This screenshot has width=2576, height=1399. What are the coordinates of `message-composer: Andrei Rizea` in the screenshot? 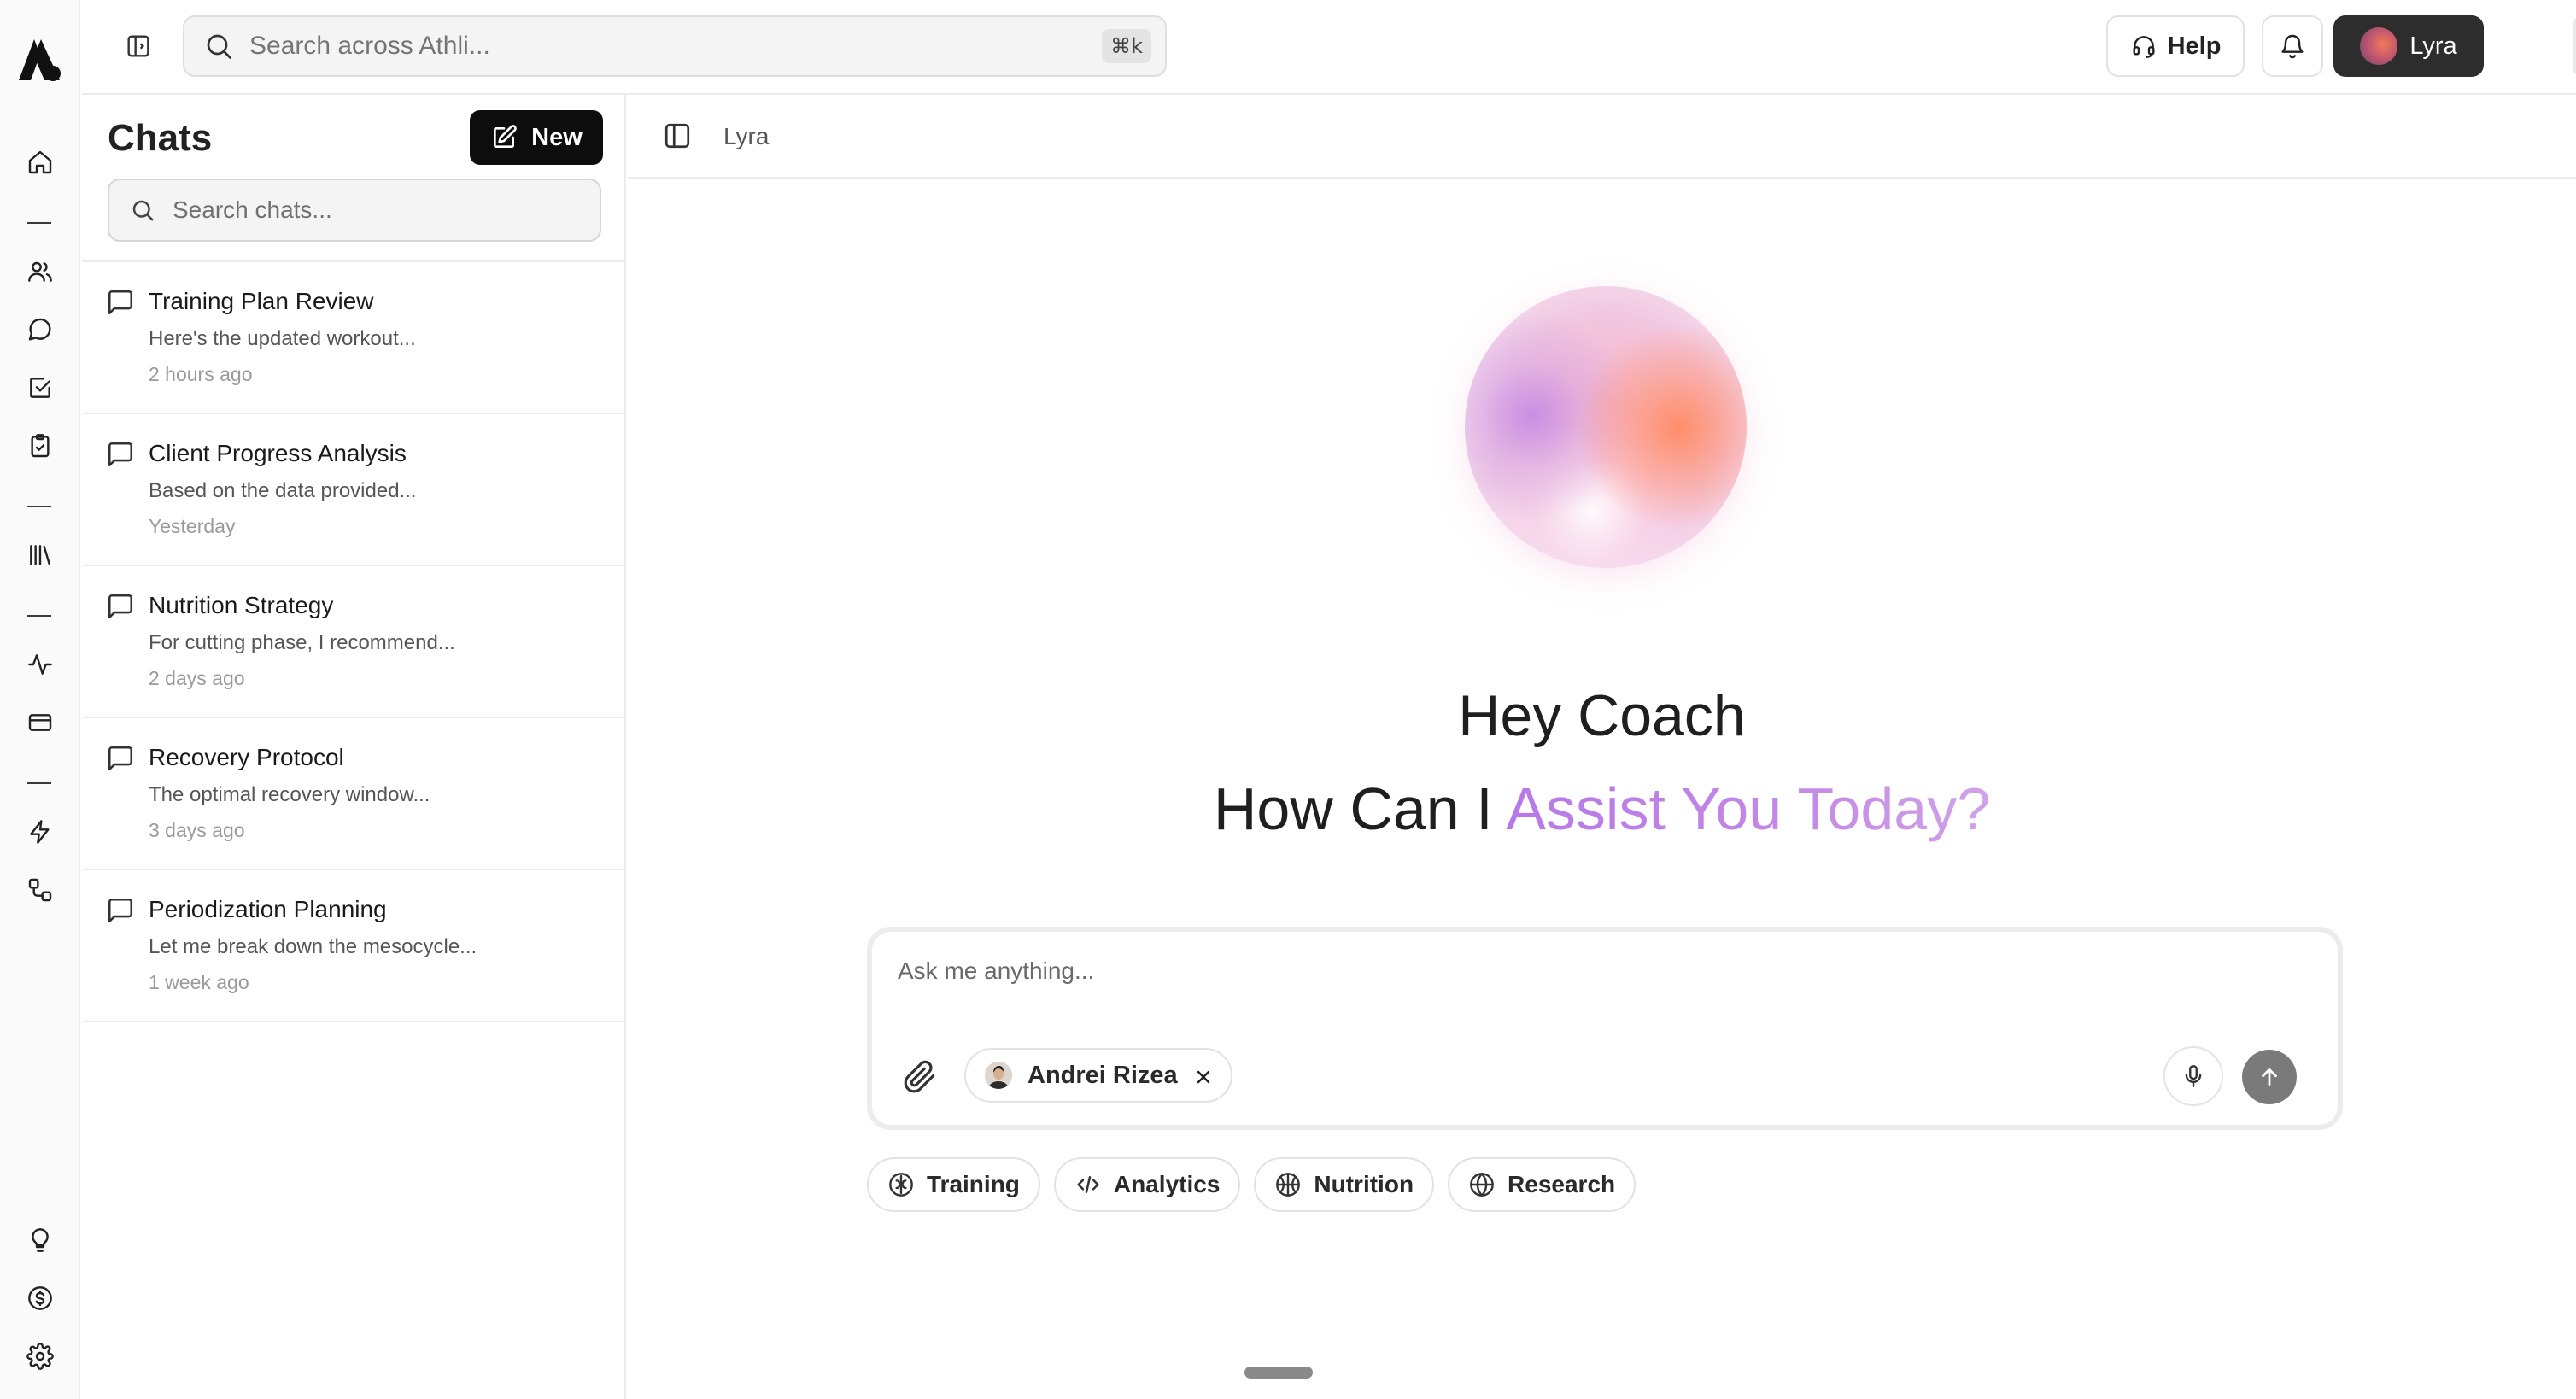 It's located at (1605, 1028).